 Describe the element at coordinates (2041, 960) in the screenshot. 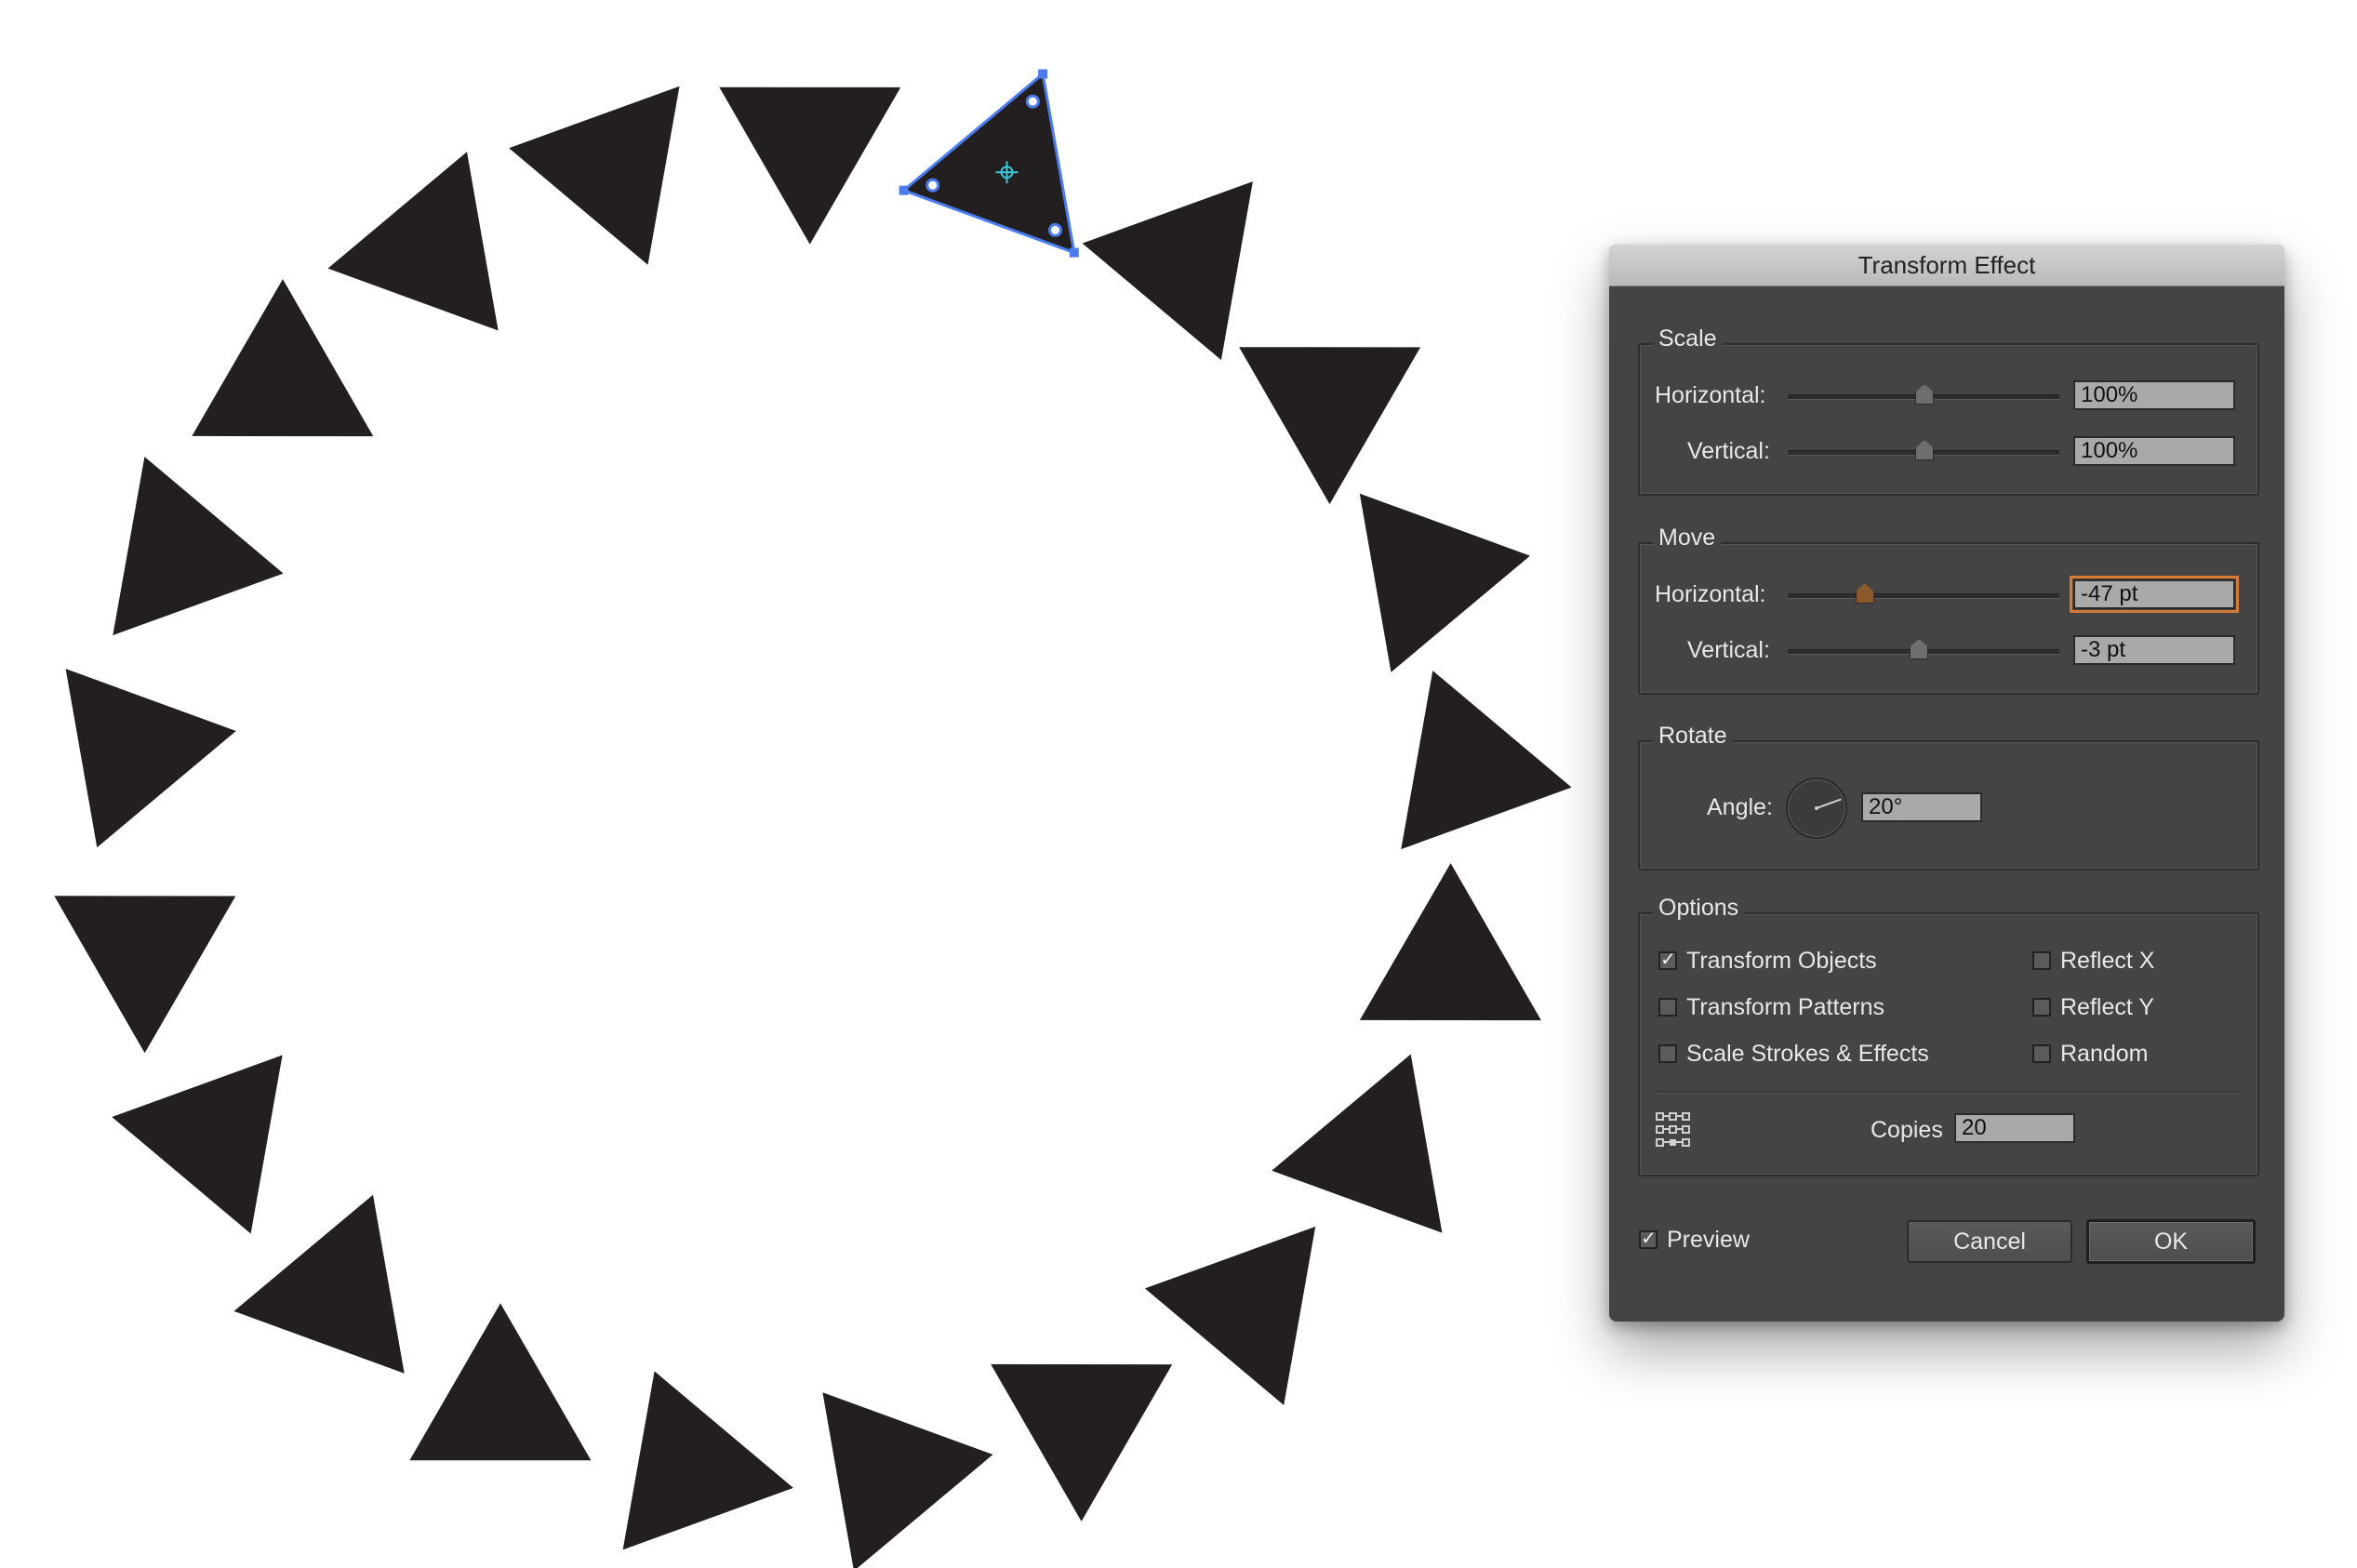

I see `reflect-x-checkbox` at that location.